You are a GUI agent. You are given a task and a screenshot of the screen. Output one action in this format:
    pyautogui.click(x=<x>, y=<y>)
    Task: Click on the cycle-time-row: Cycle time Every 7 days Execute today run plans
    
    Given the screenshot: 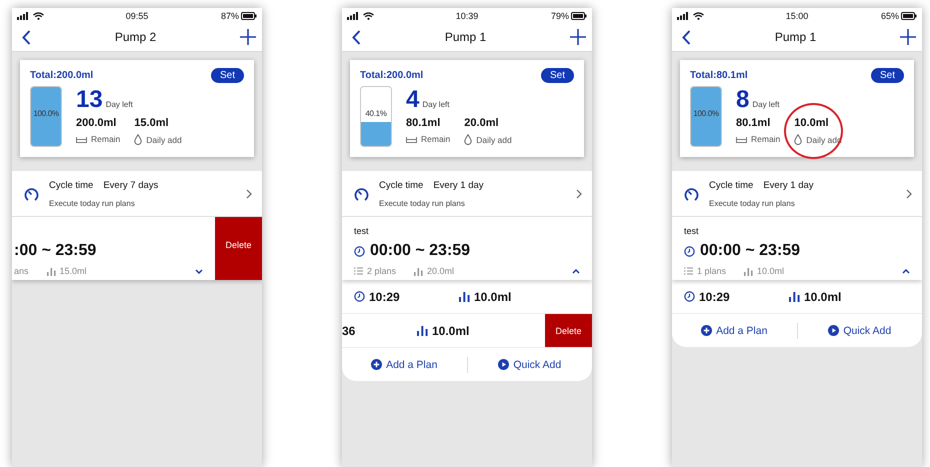 What is the action you would take?
    pyautogui.click(x=137, y=193)
    